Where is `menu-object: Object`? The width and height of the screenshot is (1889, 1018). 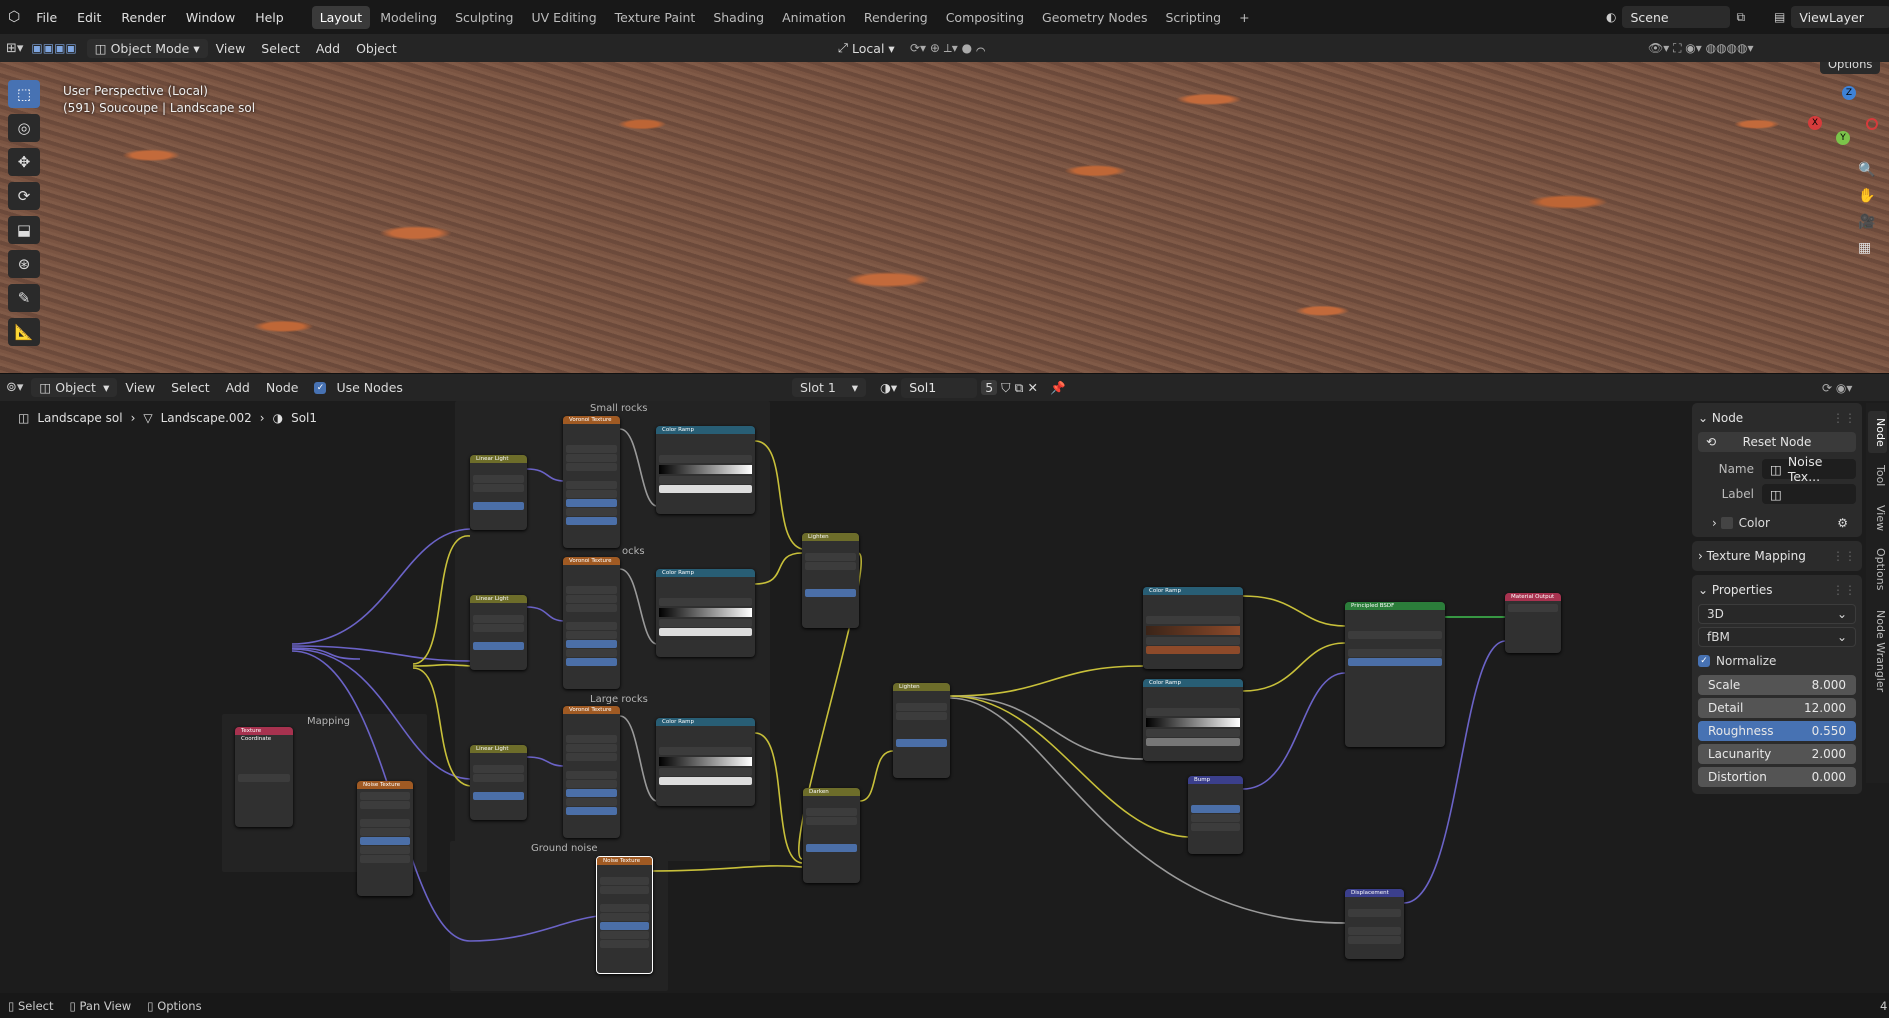 menu-object: Object is located at coordinates (376, 48).